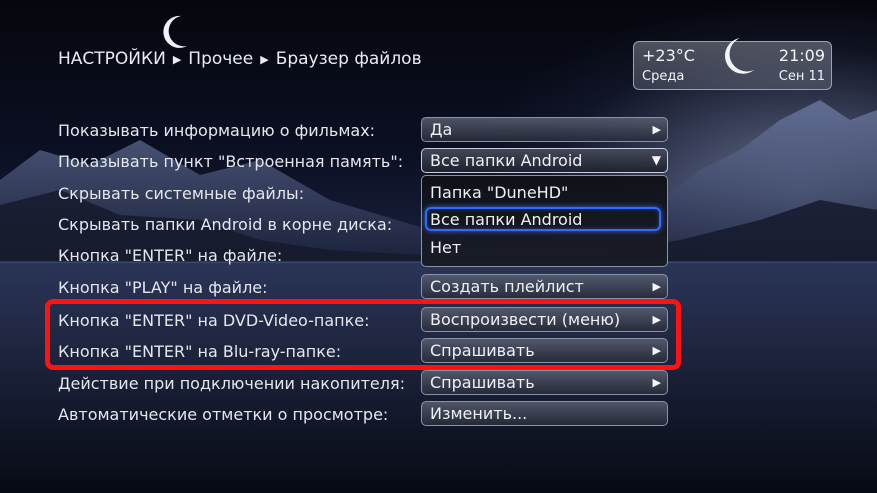 This screenshot has width=877, height=493. I want to click on setting-value-play-on-file: Создать плейлист ▶, so click(544, 286).